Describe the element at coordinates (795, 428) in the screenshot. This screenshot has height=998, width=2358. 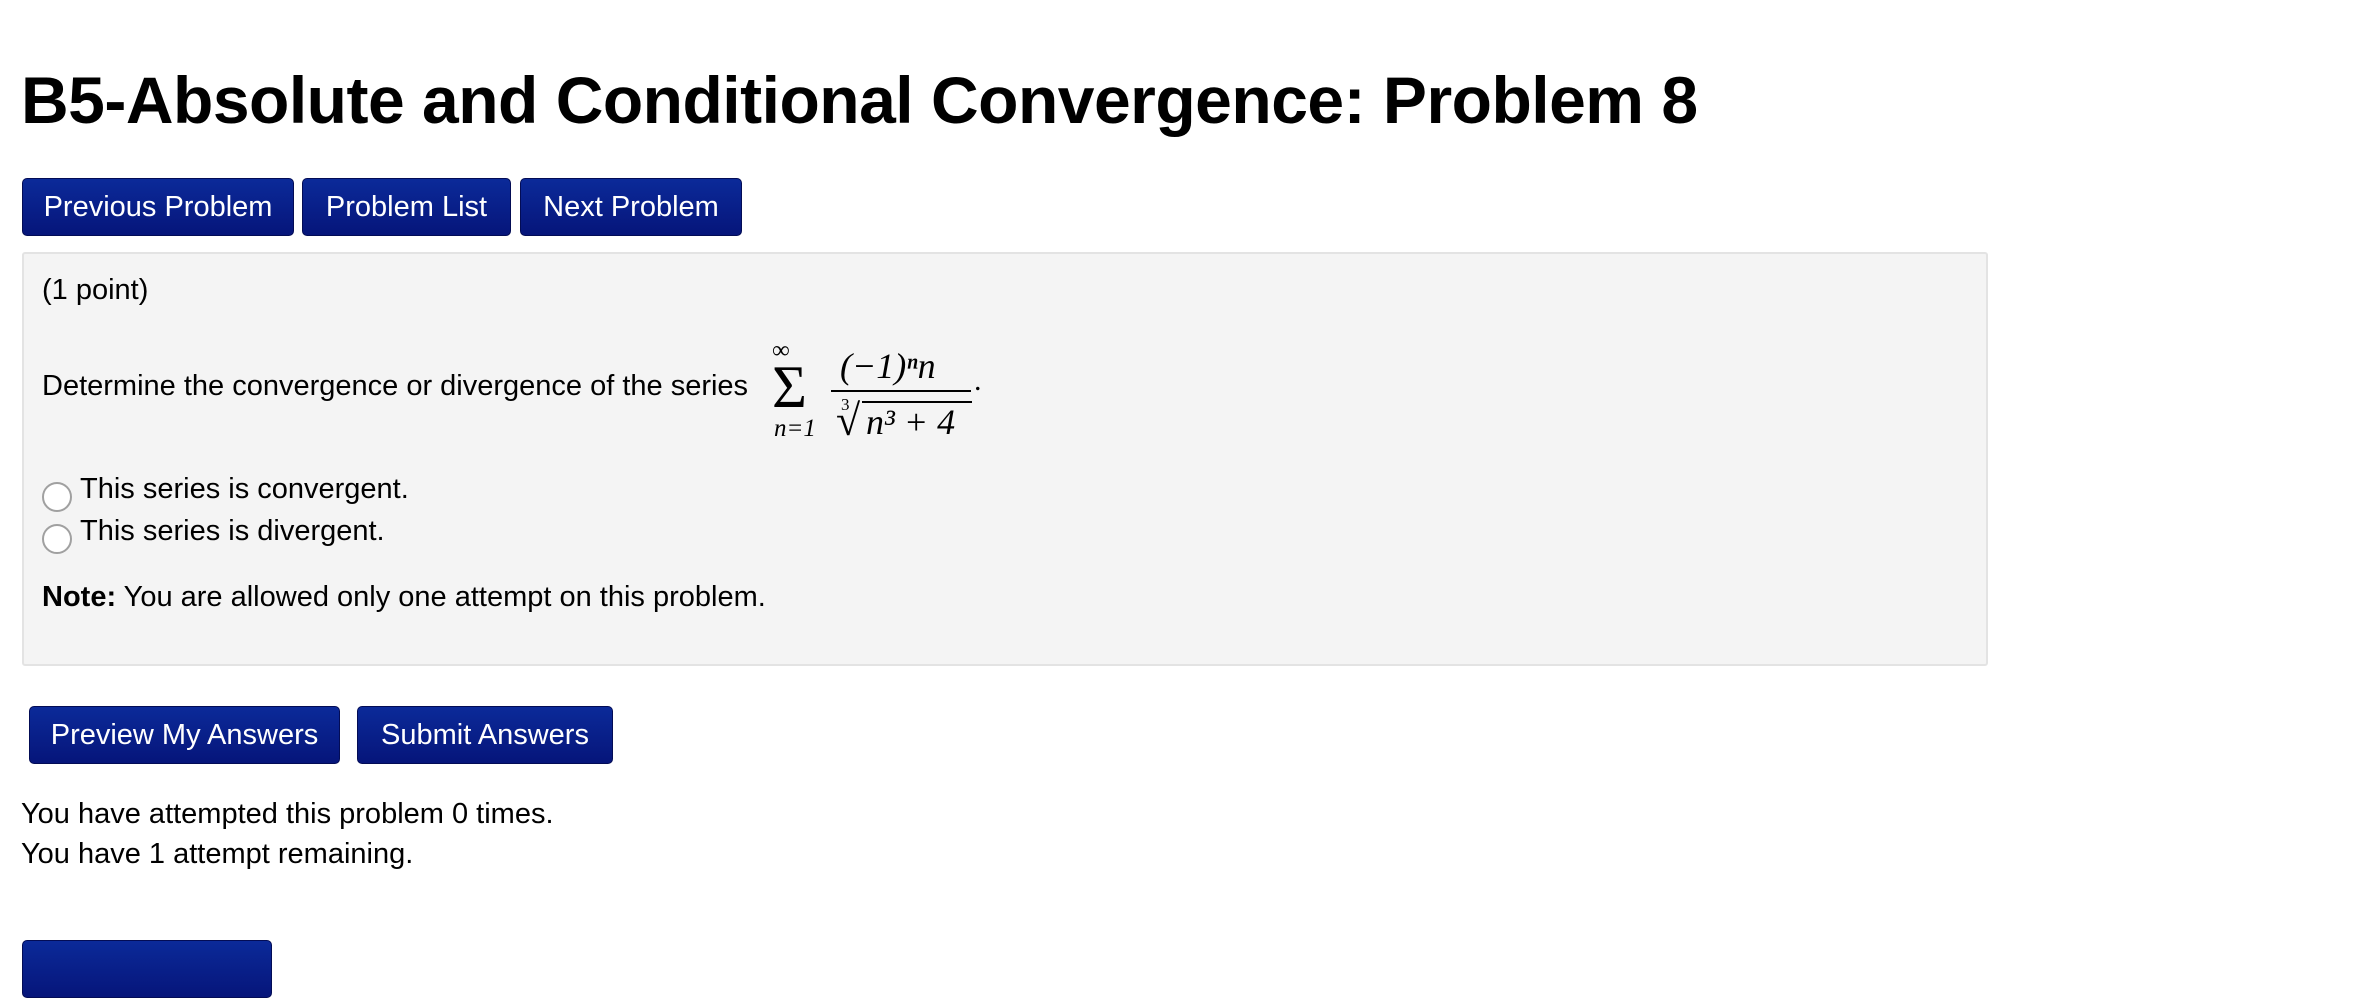
I see `sum-lower-limit: n=1` at that location.